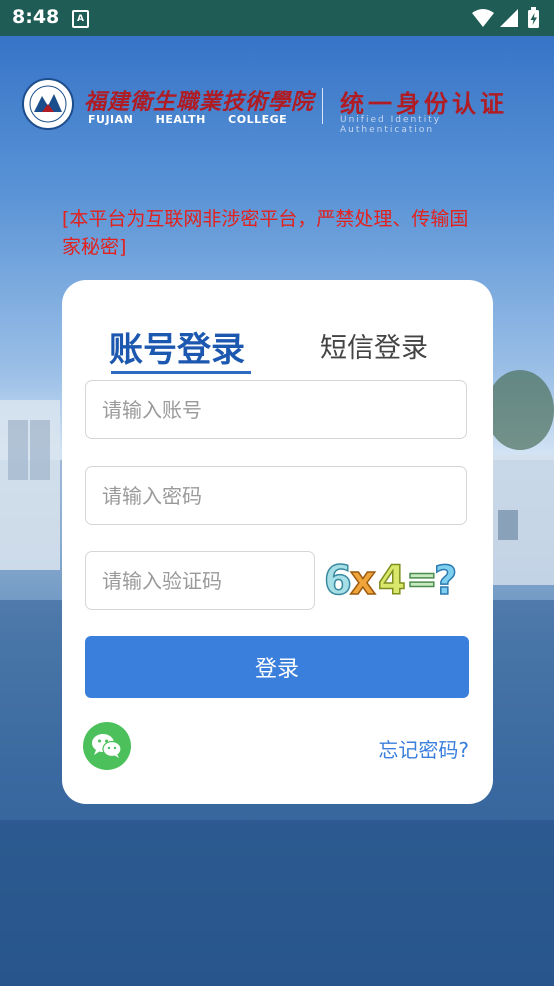 This screenshot has width=554, height=986. What do you see at coordinates (391, 125) in the screenshot?
I see `auth-subtitle: Unified Identity Authentication` at bounding box center [391, 125].